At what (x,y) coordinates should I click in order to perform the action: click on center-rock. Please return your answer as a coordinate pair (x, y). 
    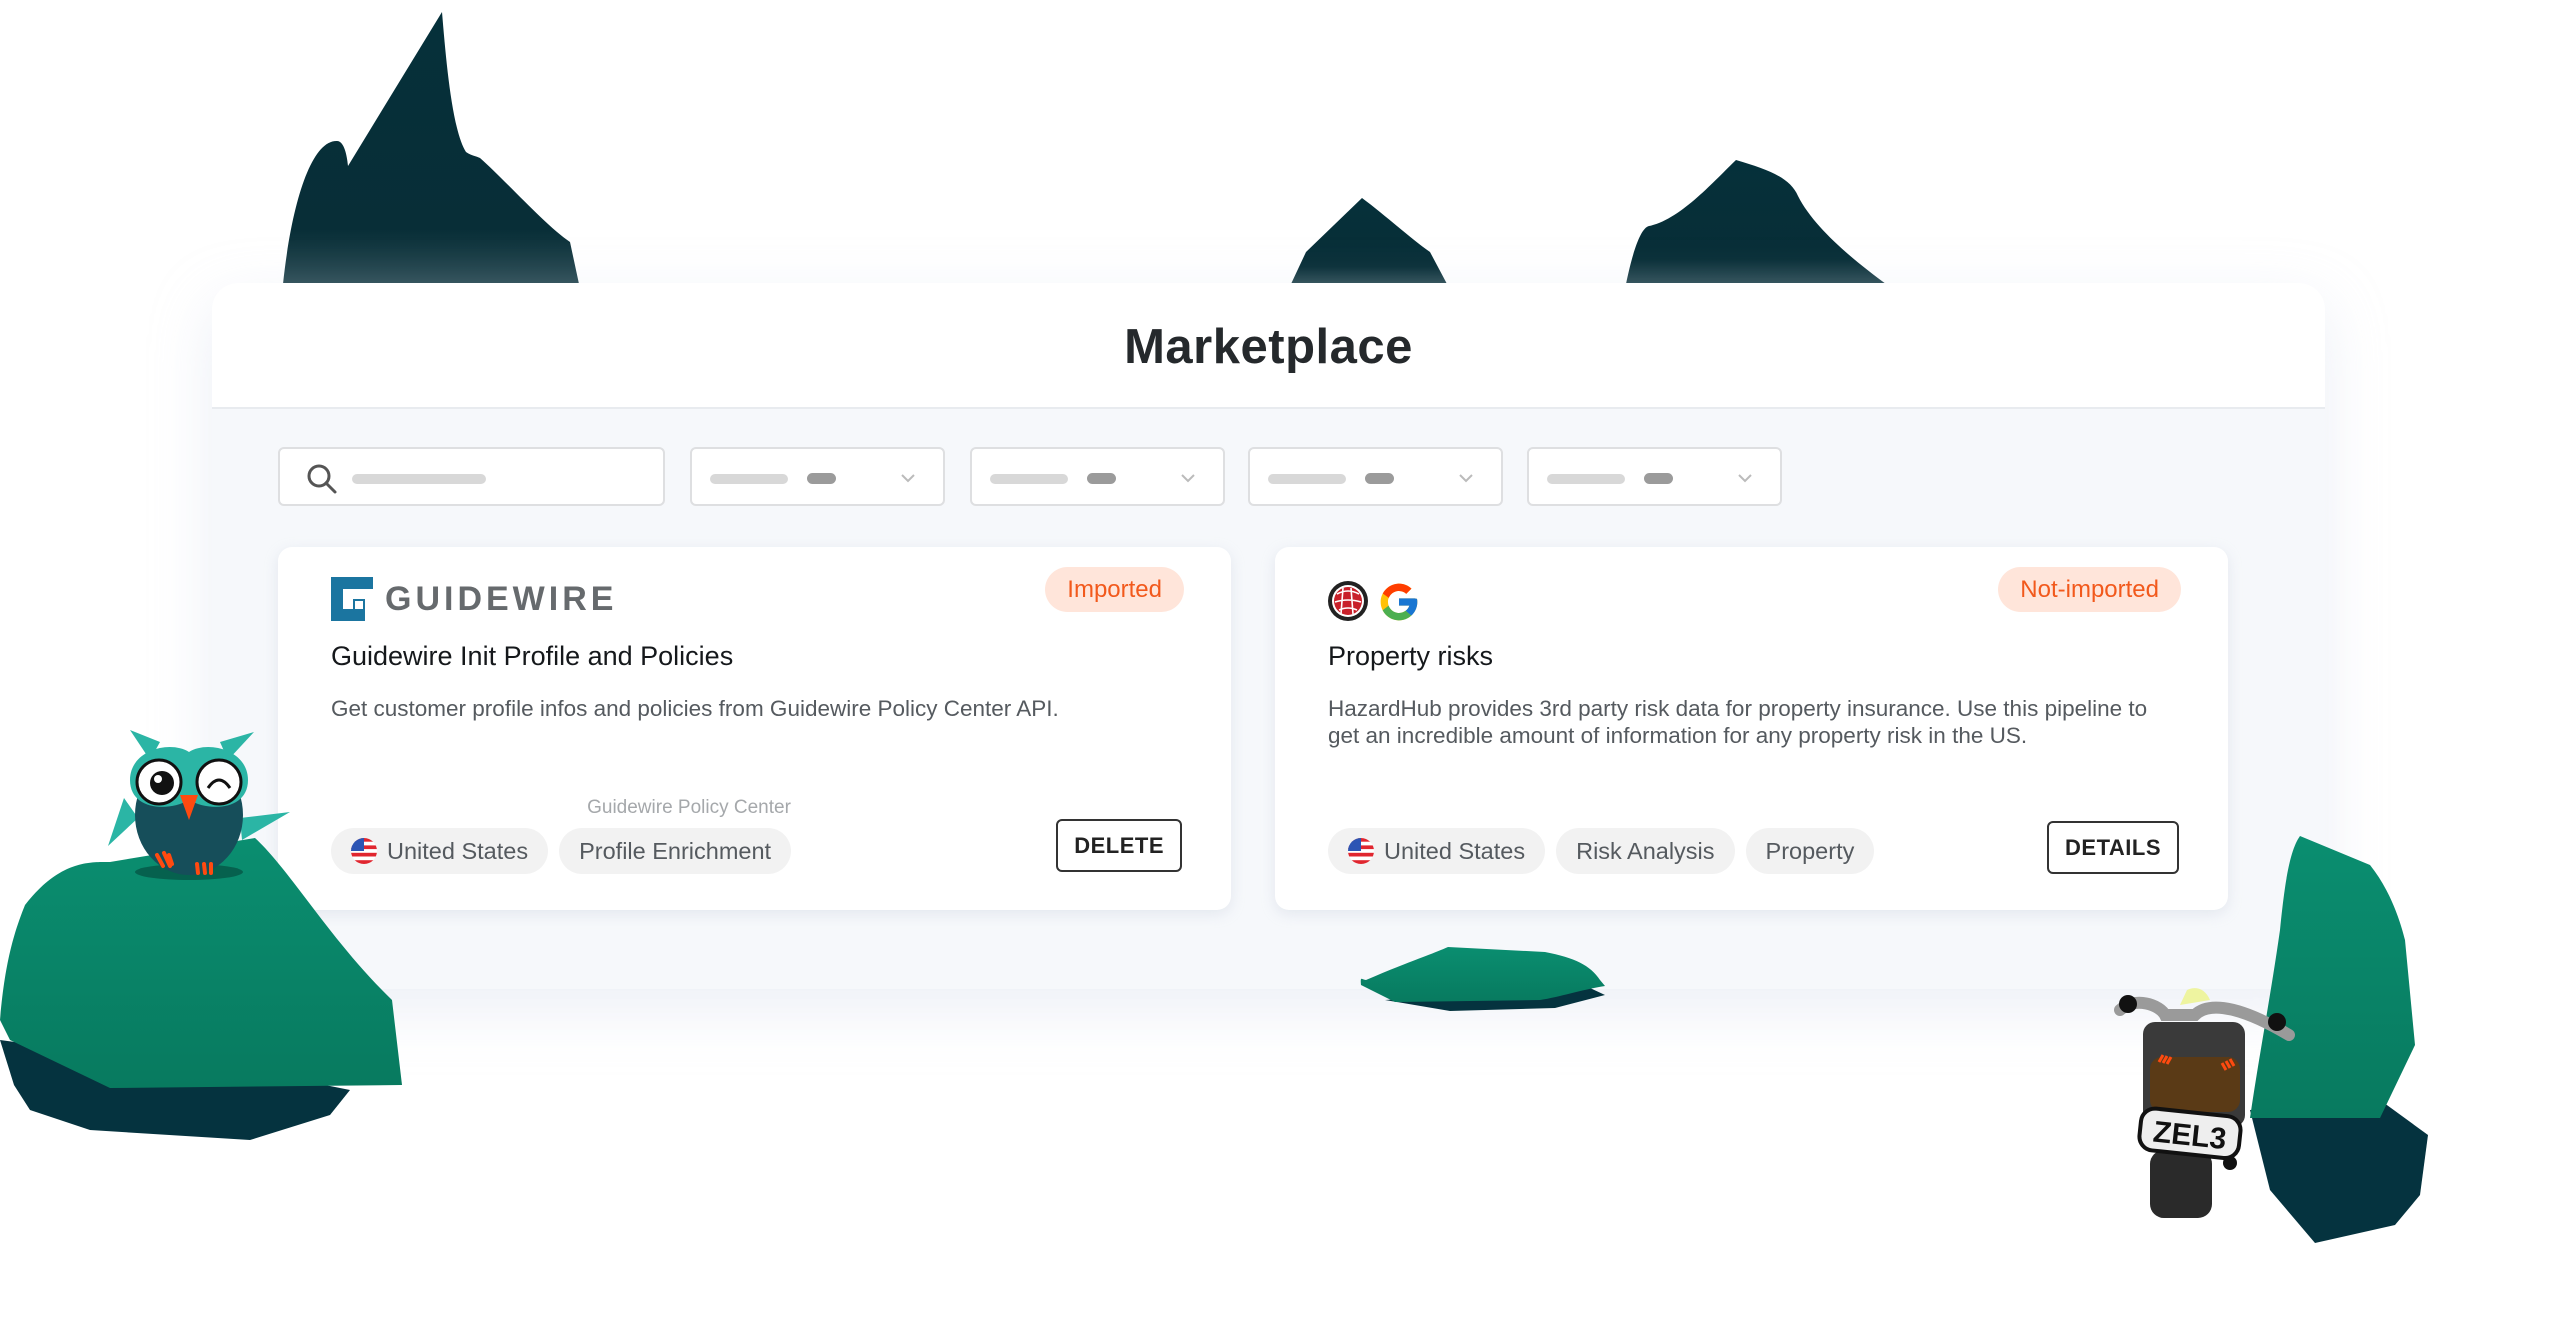
    Looking at the image, I should click on (1482, 979).